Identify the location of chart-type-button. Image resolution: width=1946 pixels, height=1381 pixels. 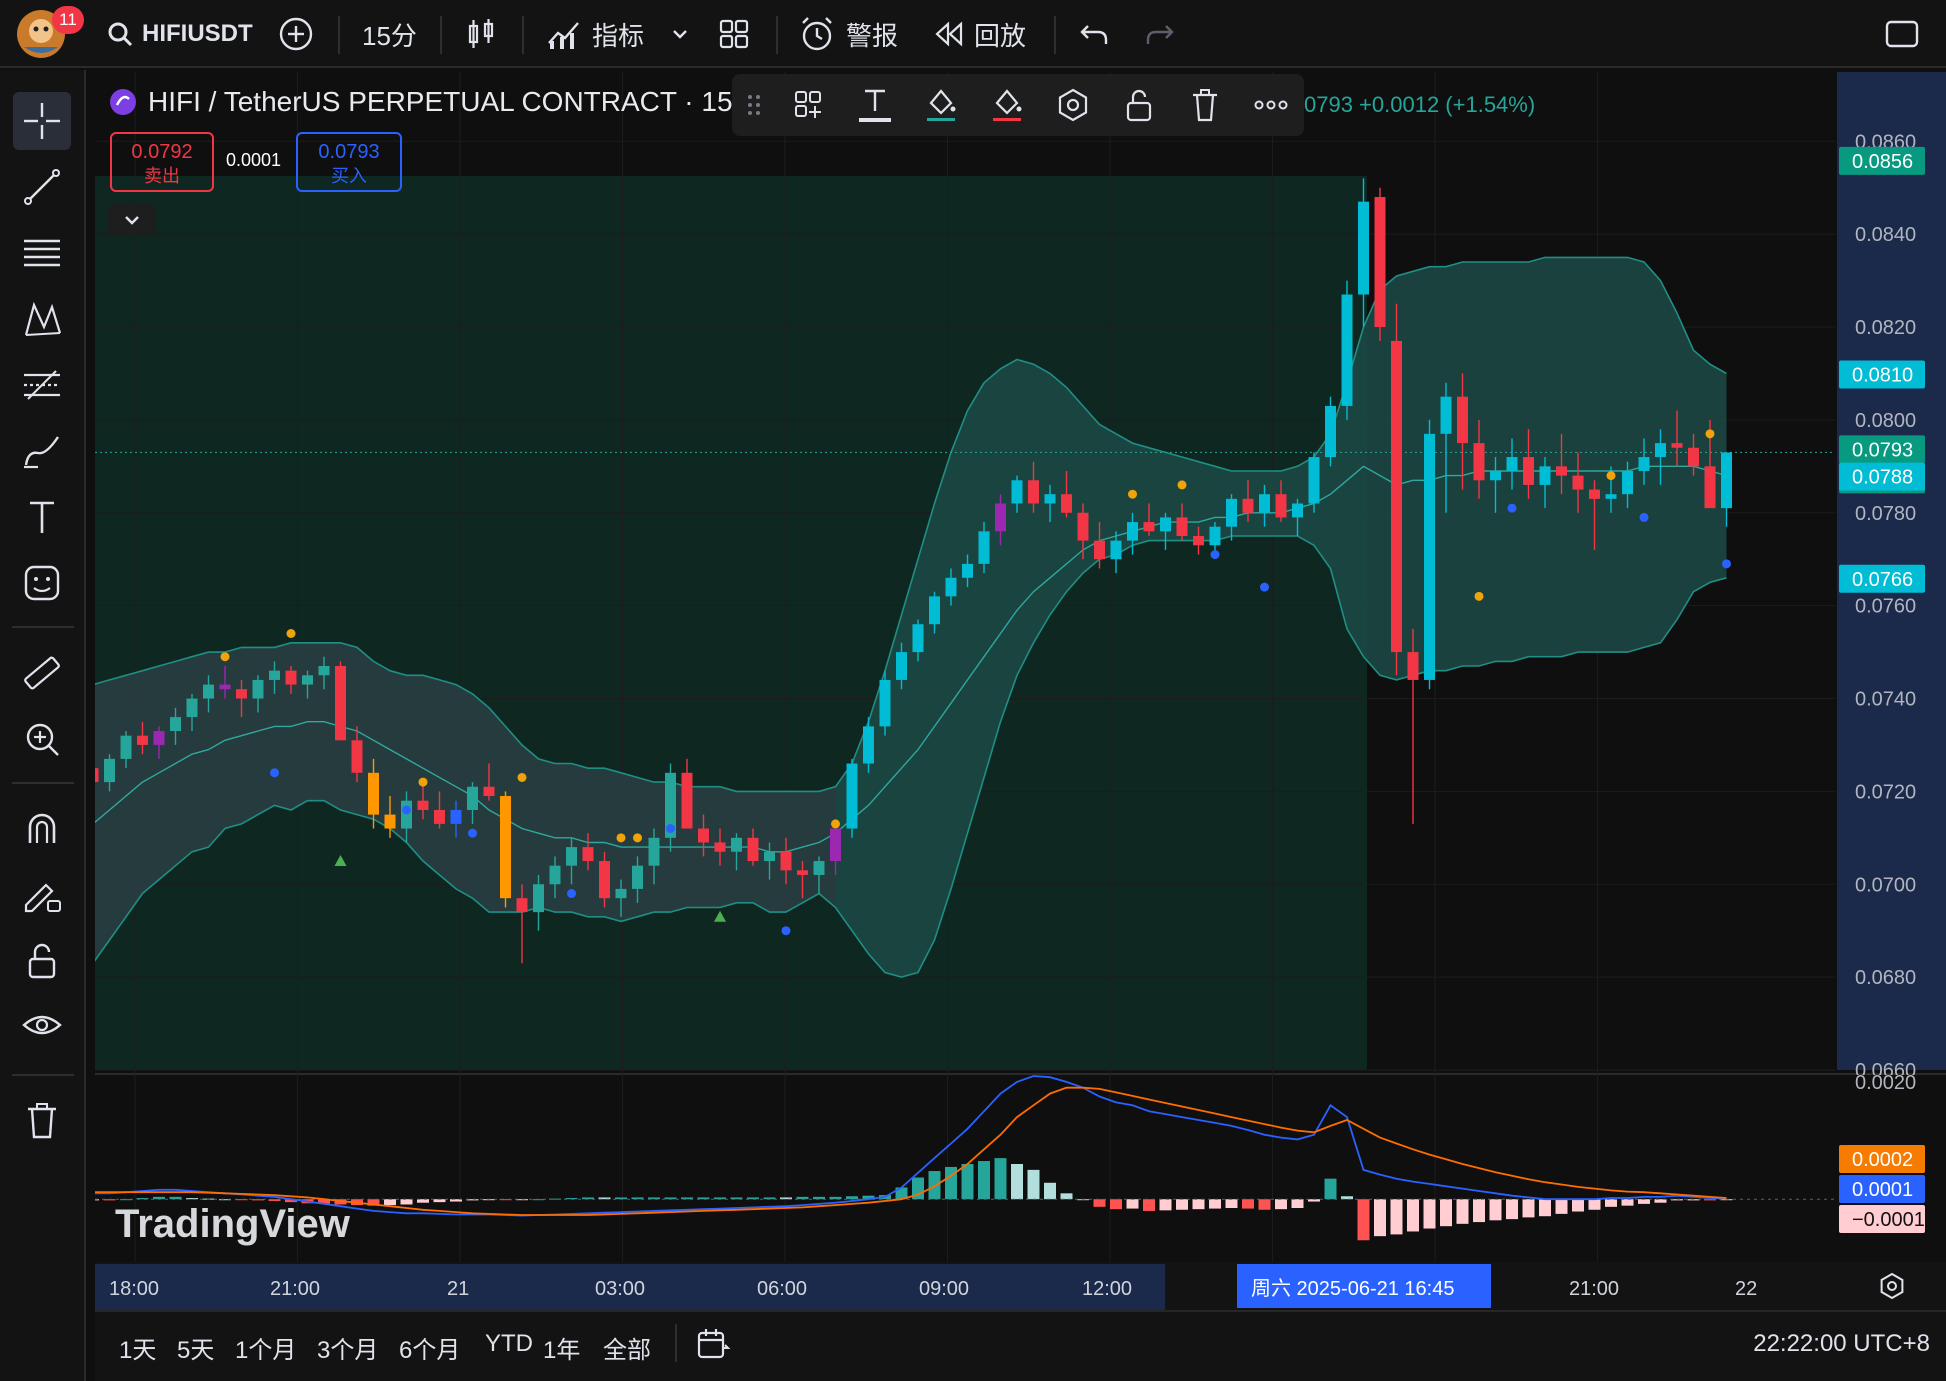
(481, 34).